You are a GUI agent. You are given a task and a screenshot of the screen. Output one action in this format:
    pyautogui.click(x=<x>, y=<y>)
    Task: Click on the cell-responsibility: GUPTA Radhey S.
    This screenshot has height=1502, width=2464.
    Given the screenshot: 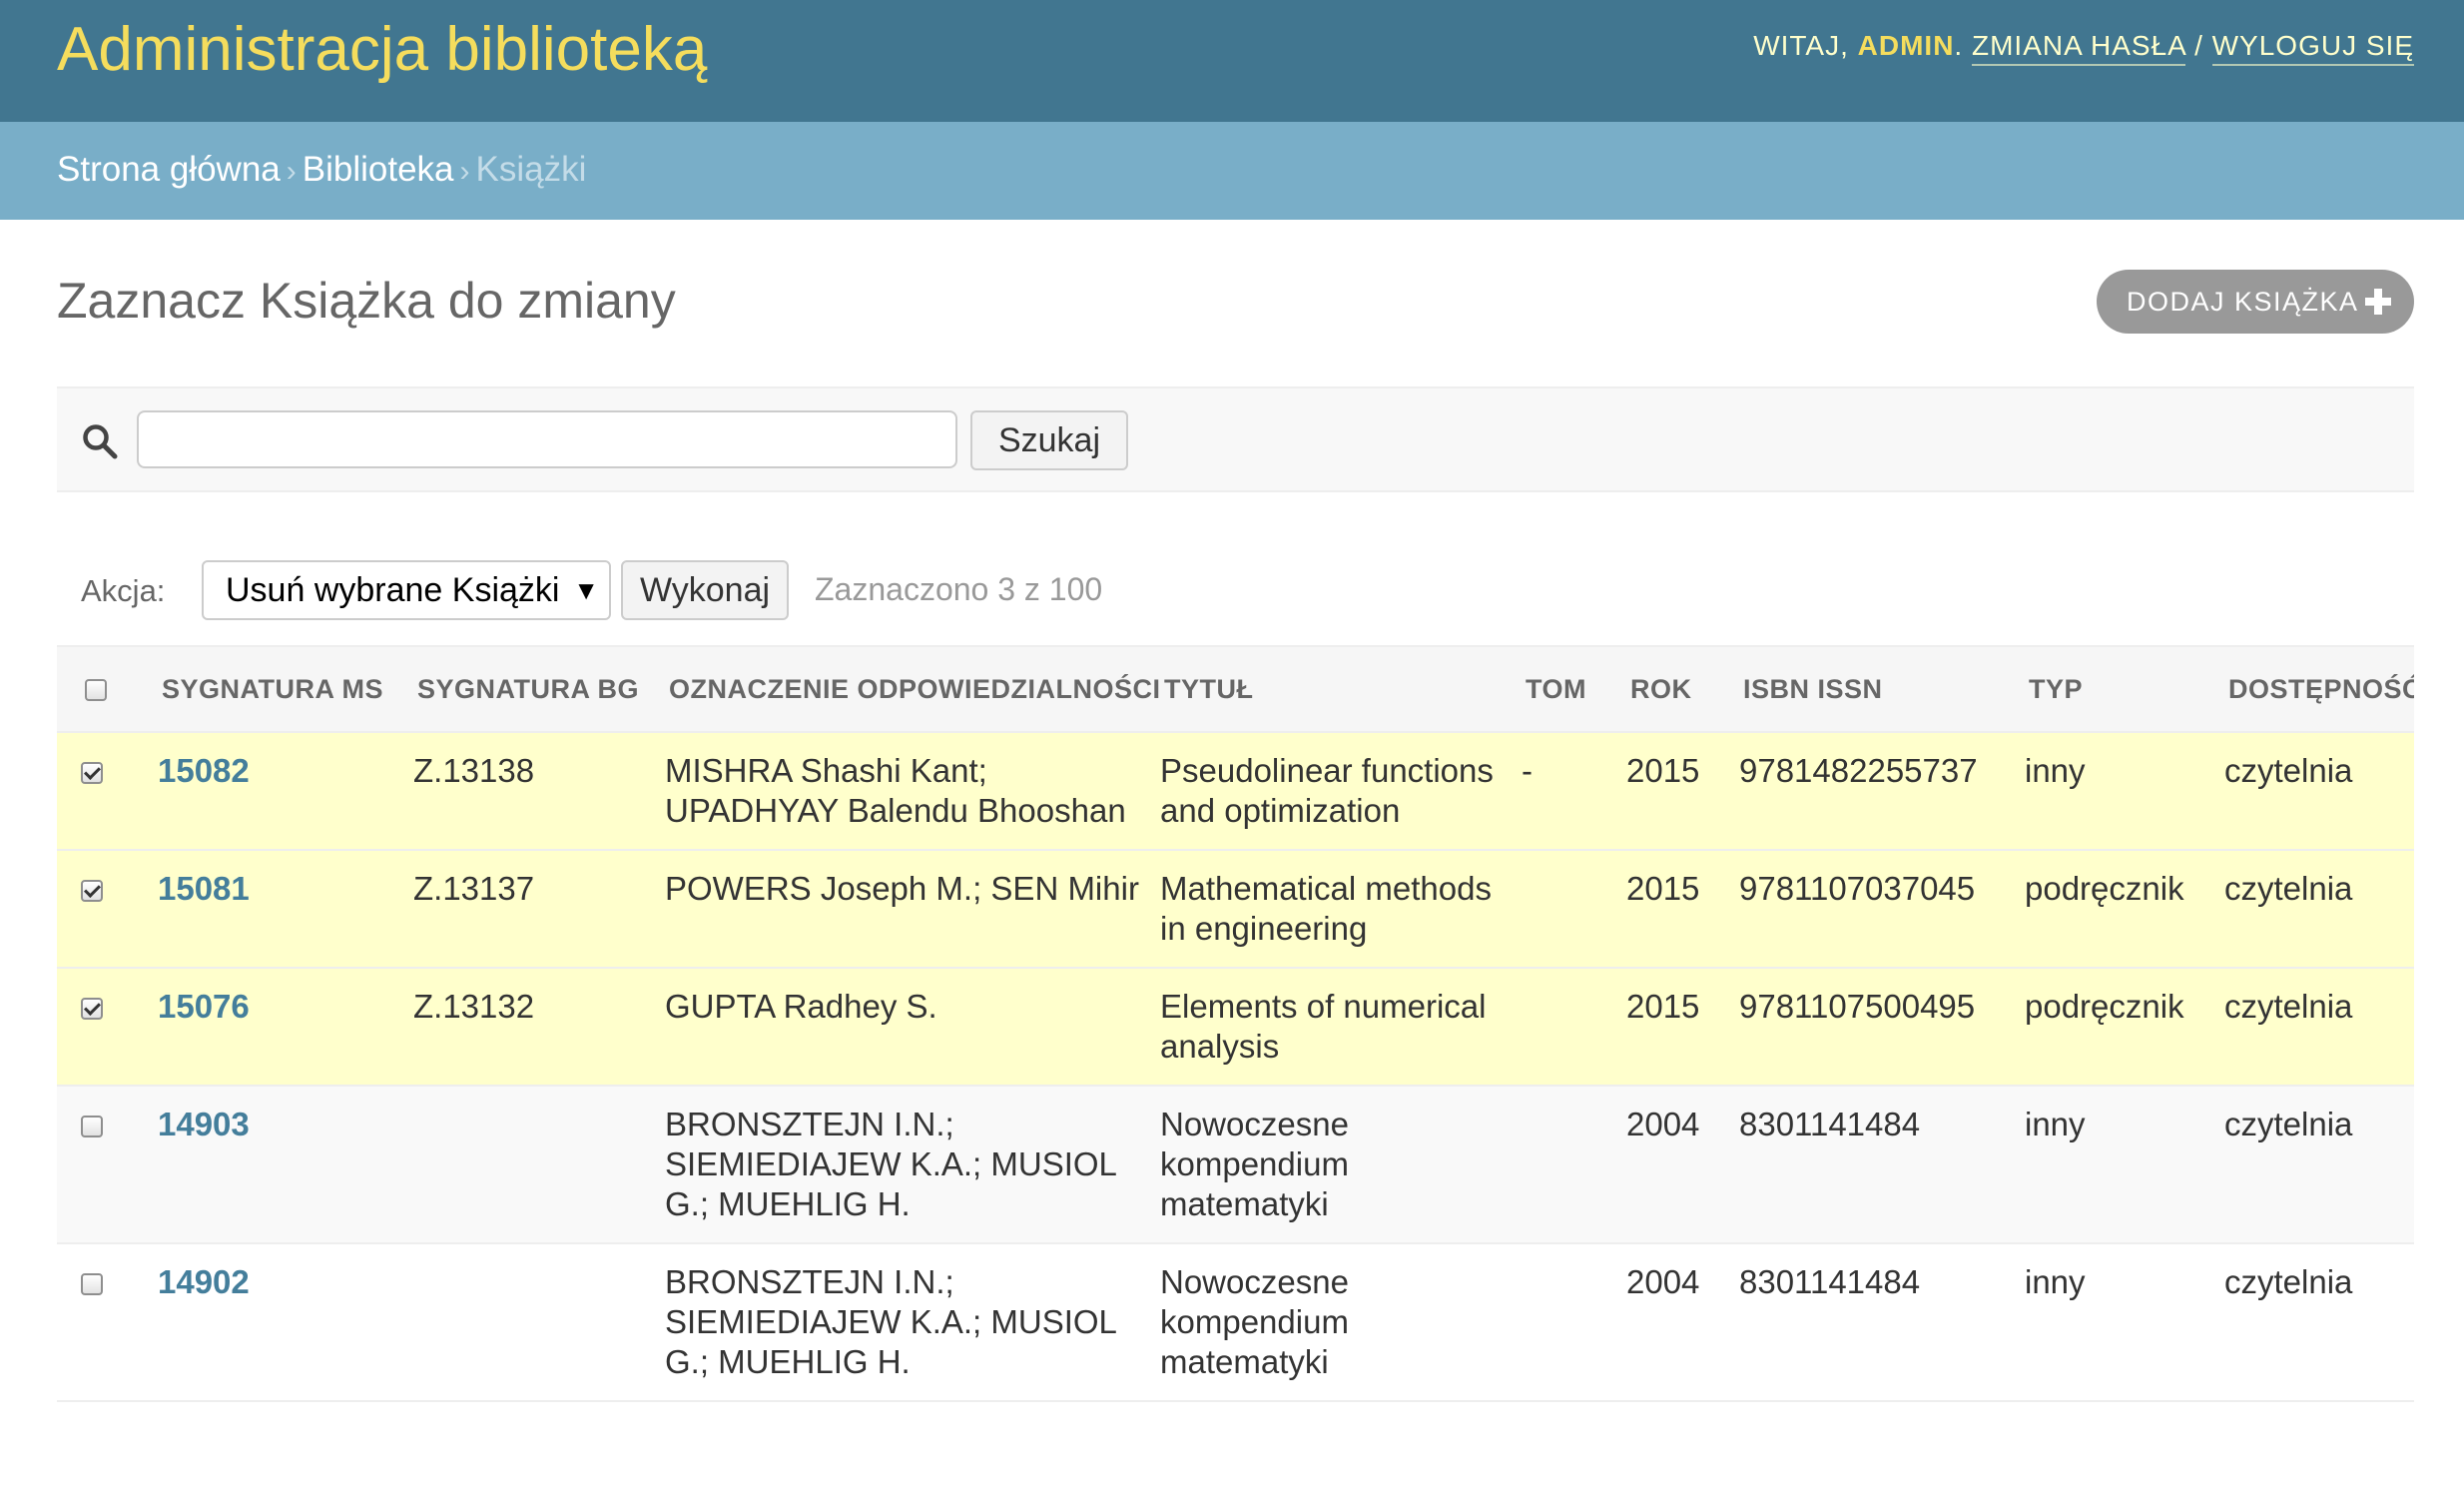 What is the action you would take?
    pyautogui.click(x=912, y=1028)
    